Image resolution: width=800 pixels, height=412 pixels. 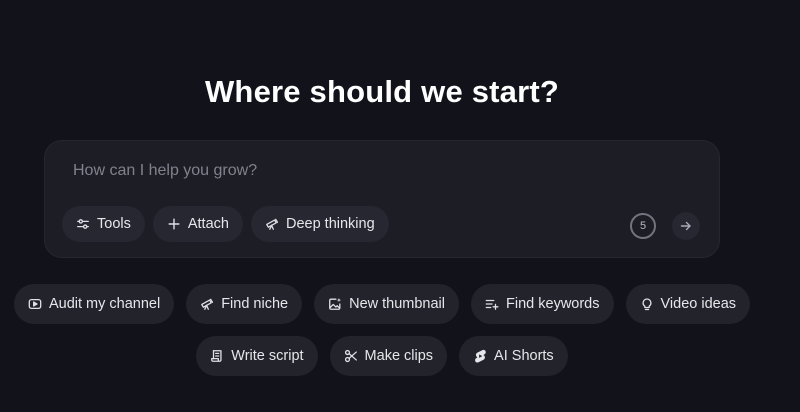 I want to click on arrow-right-icon, so click(x=685, y=226).